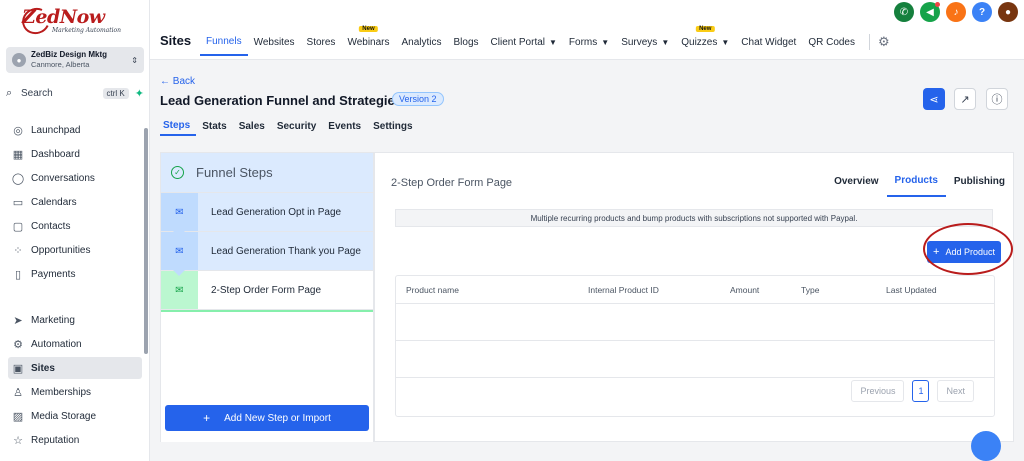 Image resolution: width=1024 pixels, height=461 pixels. What do you see at coordinates (936, 252) in the screenshot?
I see `plus-icon: +` at bounding box center [936, 252].